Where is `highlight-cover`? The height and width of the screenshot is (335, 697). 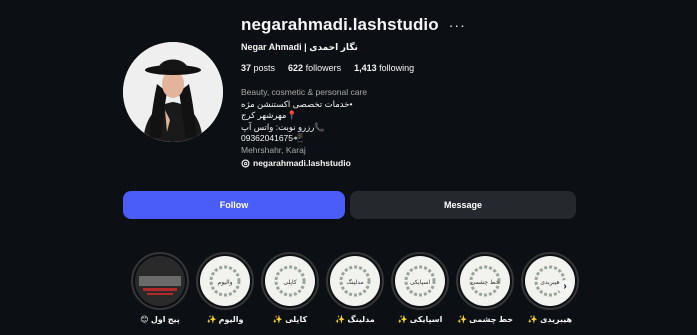 highlight-cover is located at coordinates (160, 281).